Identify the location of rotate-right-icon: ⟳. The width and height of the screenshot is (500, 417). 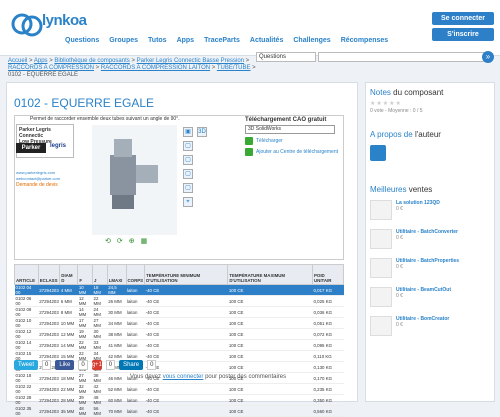
(120, 241).